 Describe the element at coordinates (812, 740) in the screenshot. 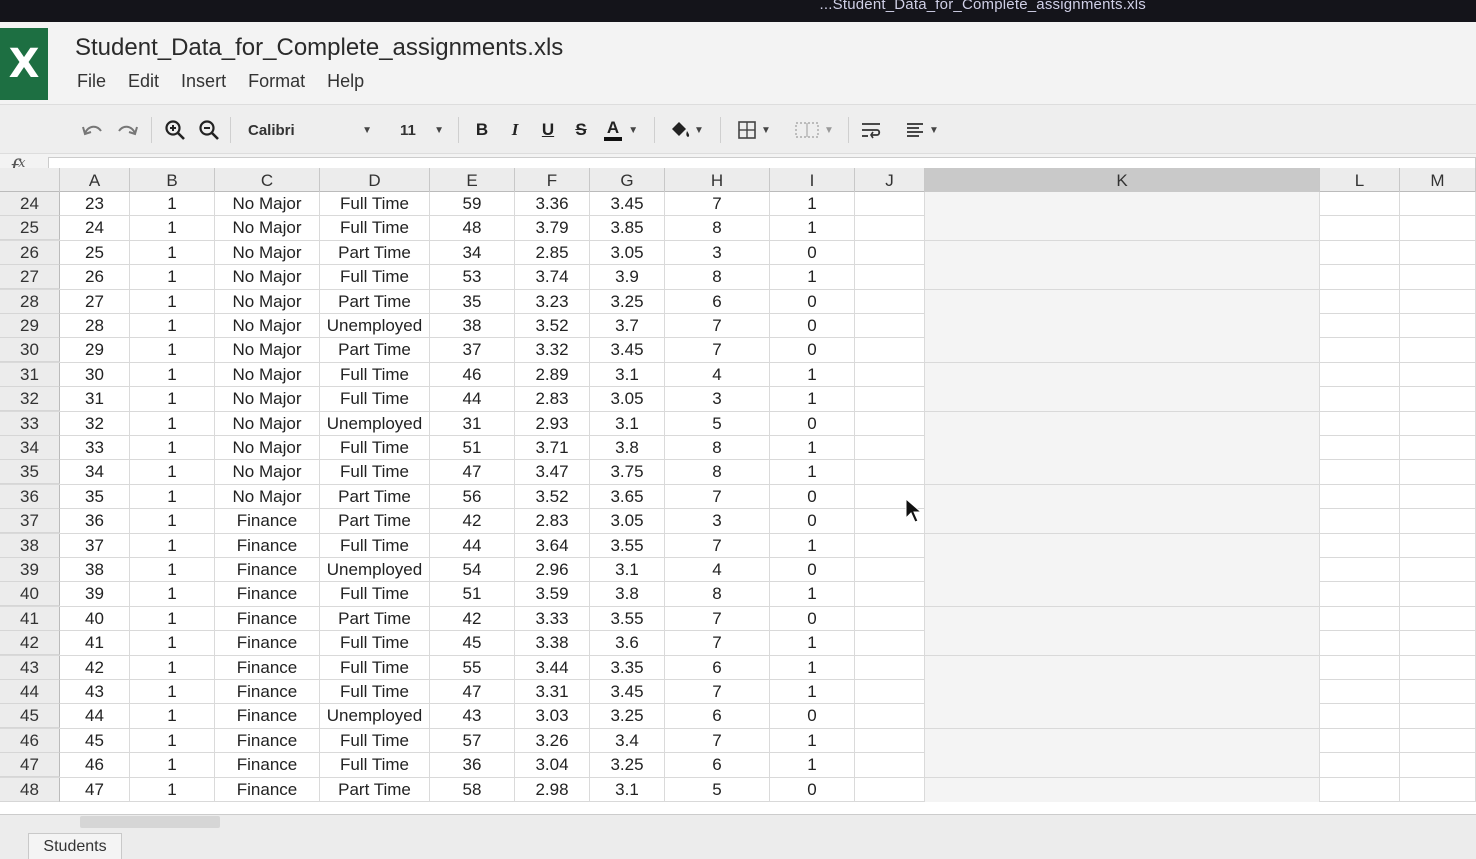

I see `cell-i46: 1` at that location.